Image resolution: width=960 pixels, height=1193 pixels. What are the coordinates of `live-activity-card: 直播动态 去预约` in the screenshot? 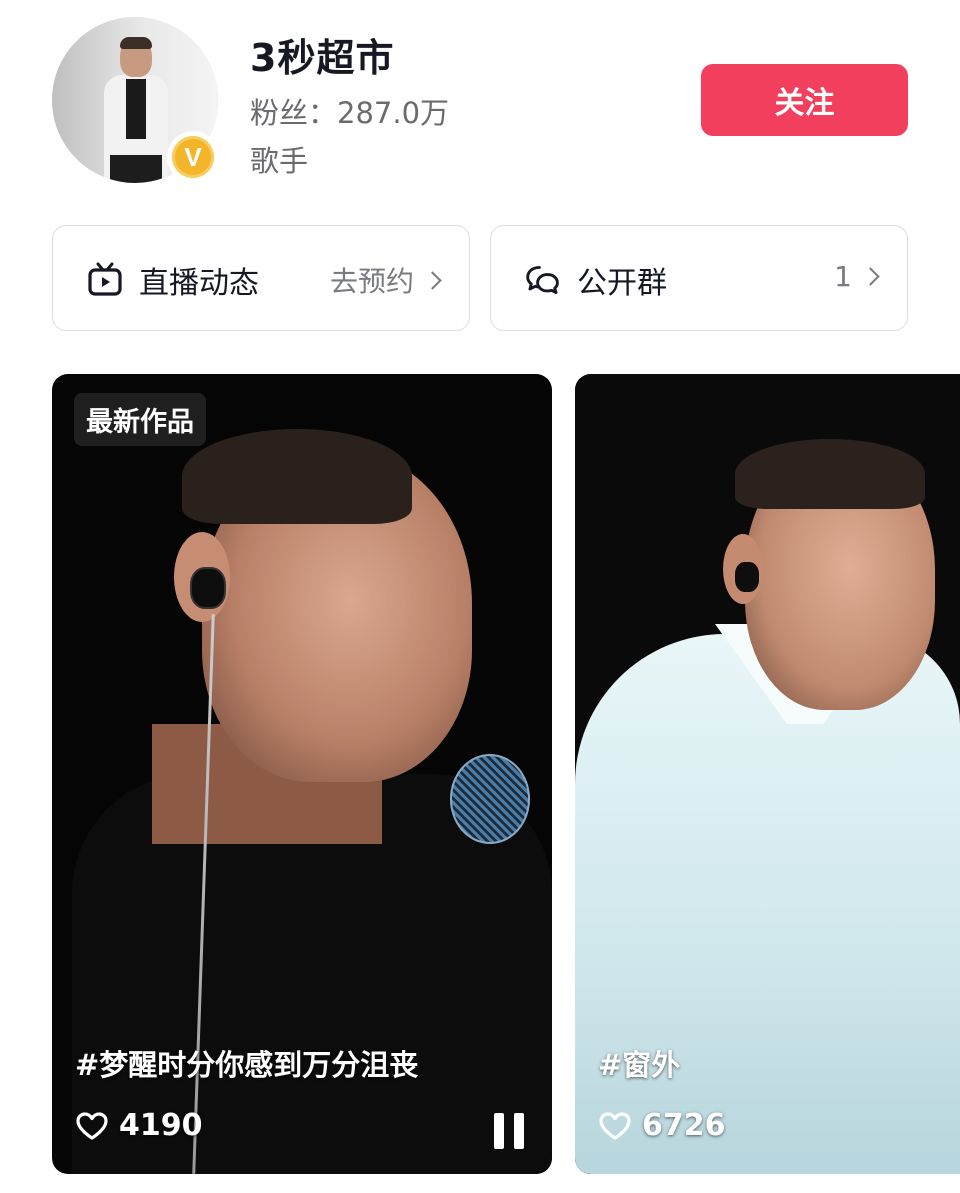 It's located at (261, 278).